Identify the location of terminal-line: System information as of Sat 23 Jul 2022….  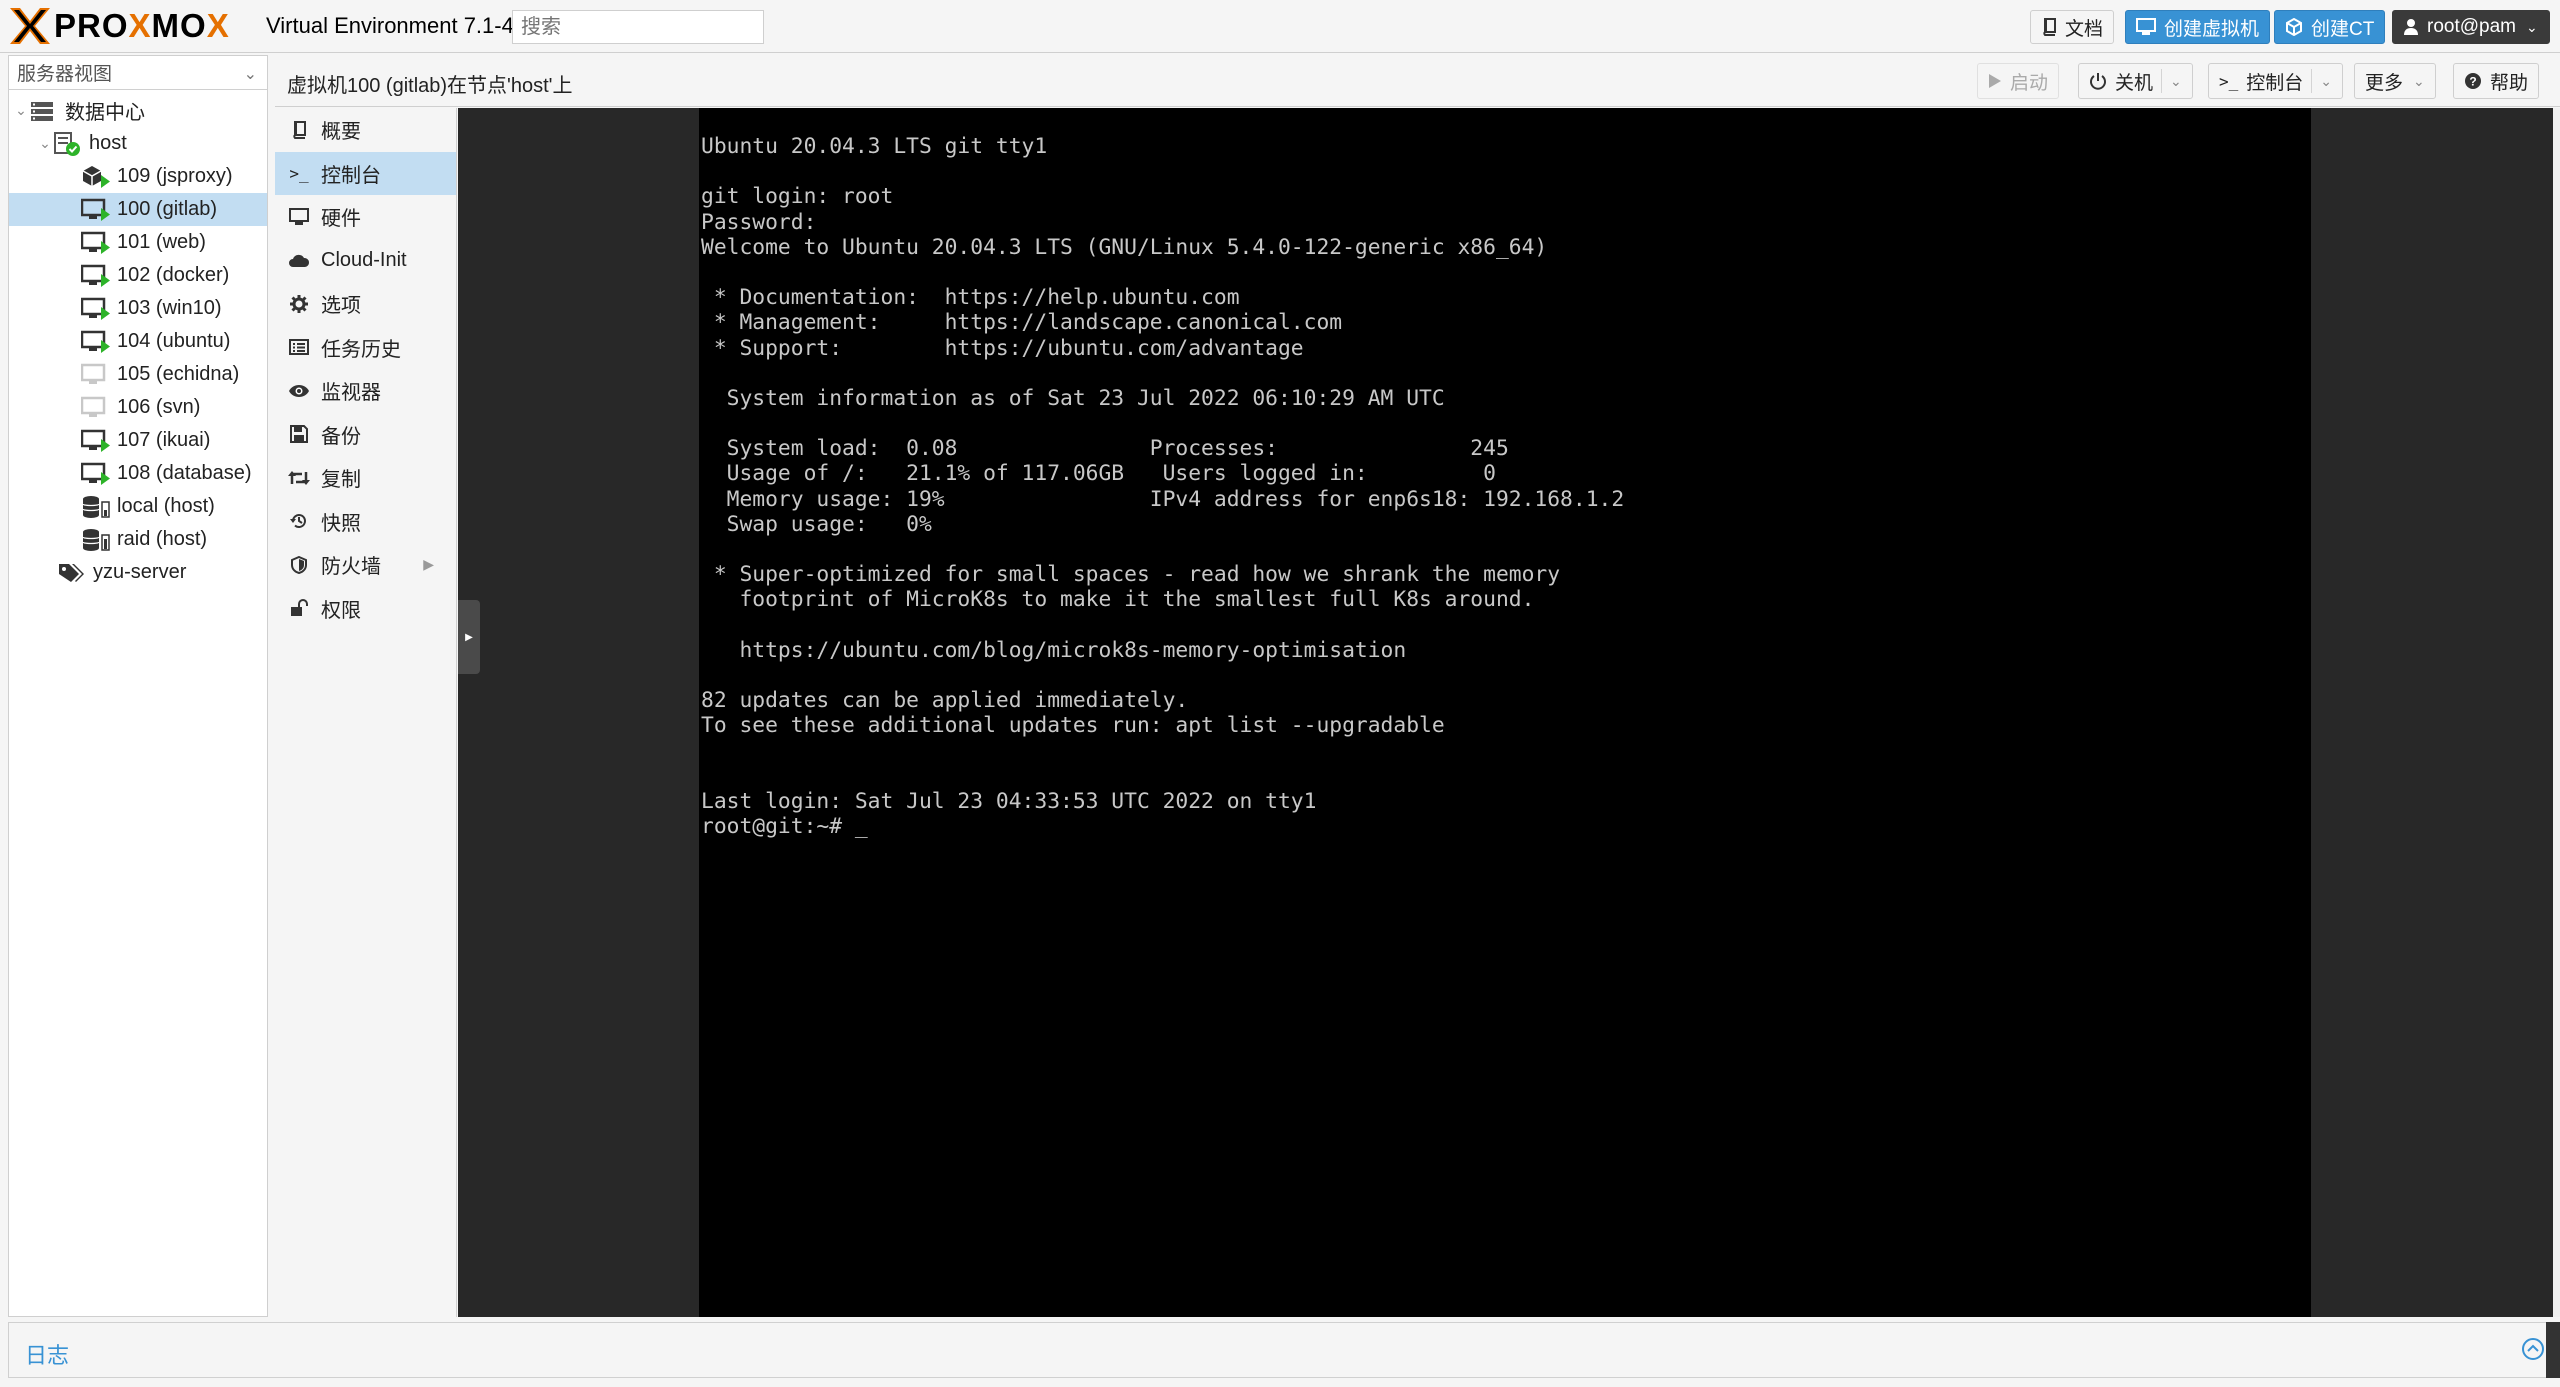
(1073, 398).